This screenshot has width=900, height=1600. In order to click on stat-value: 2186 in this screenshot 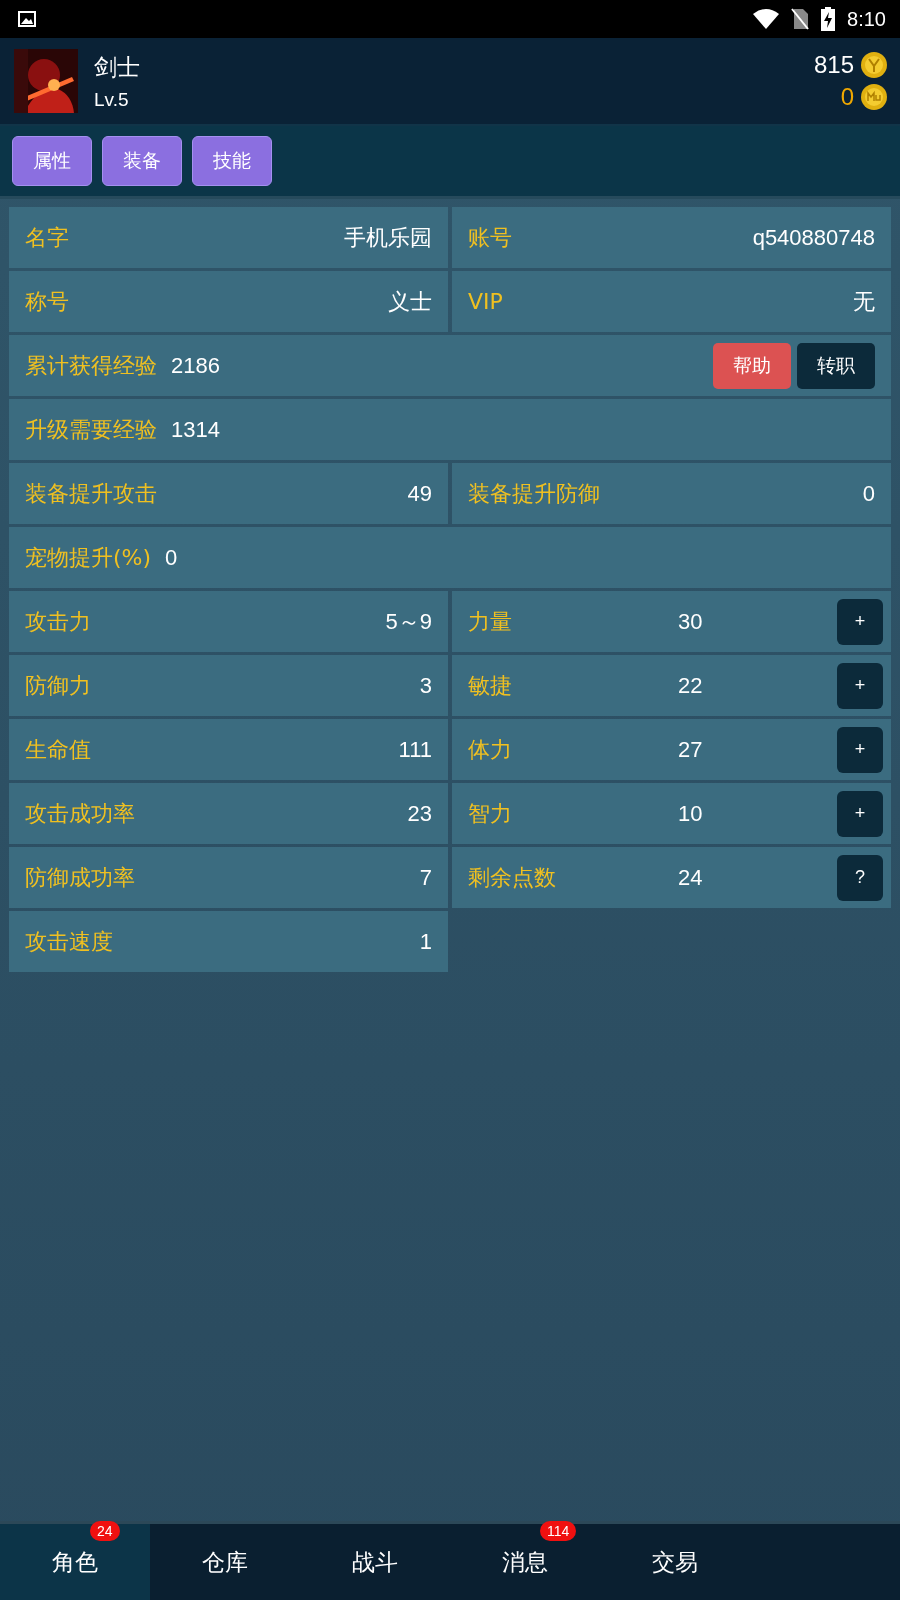, I will do `click(195, 365)`.